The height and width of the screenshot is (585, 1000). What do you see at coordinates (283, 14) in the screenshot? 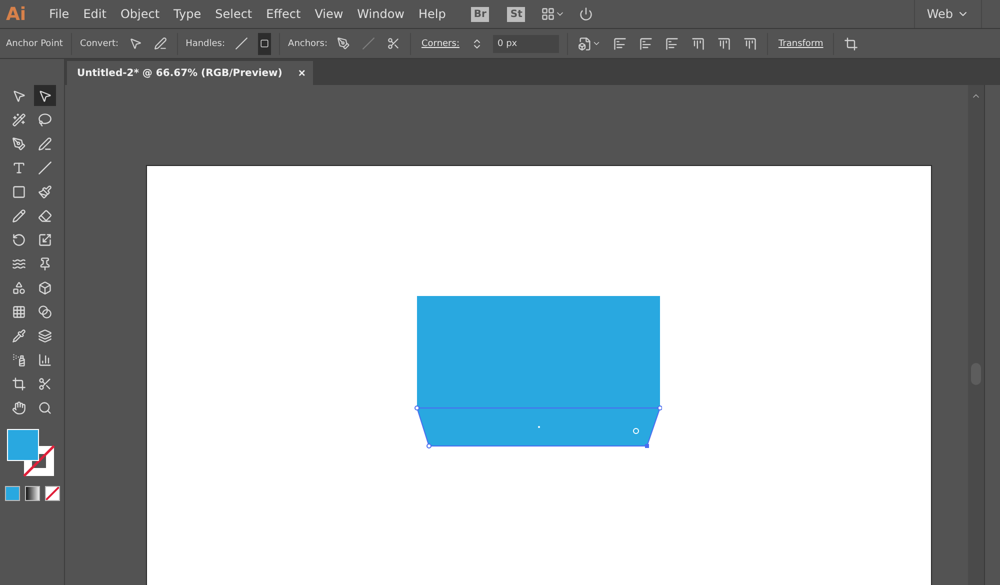
I see `menu-item: Effect` at bounding box center [283, 14].